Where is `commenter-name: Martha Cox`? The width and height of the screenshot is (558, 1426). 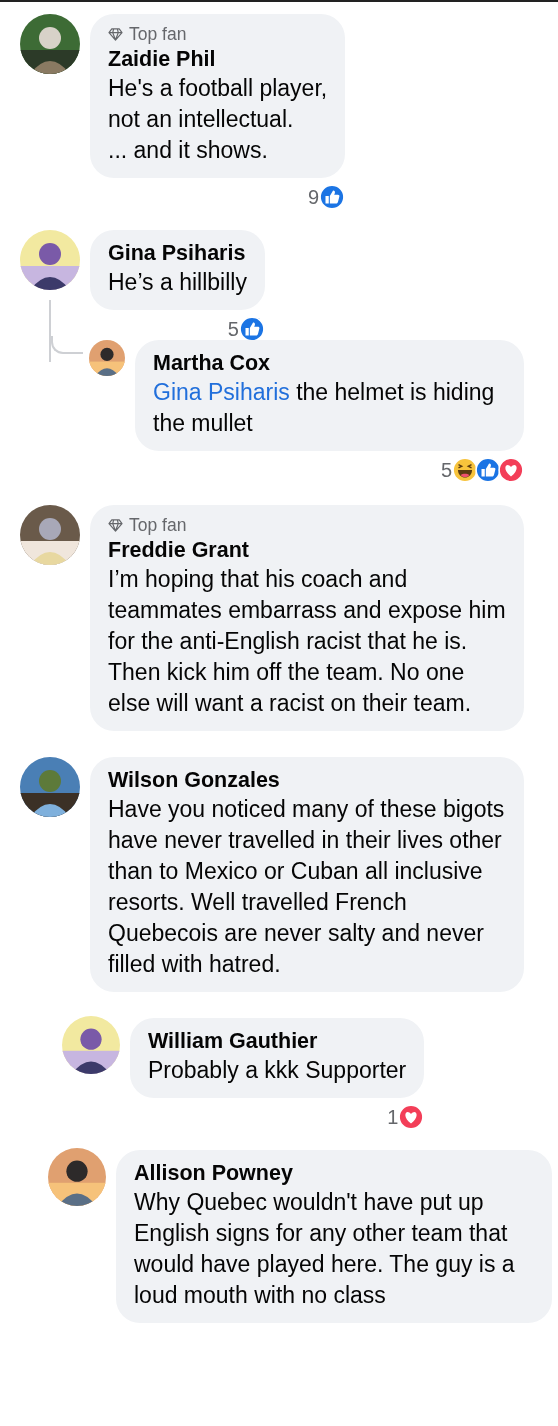 commenter-name: Martha Cox is located at coordinates (329, 363).